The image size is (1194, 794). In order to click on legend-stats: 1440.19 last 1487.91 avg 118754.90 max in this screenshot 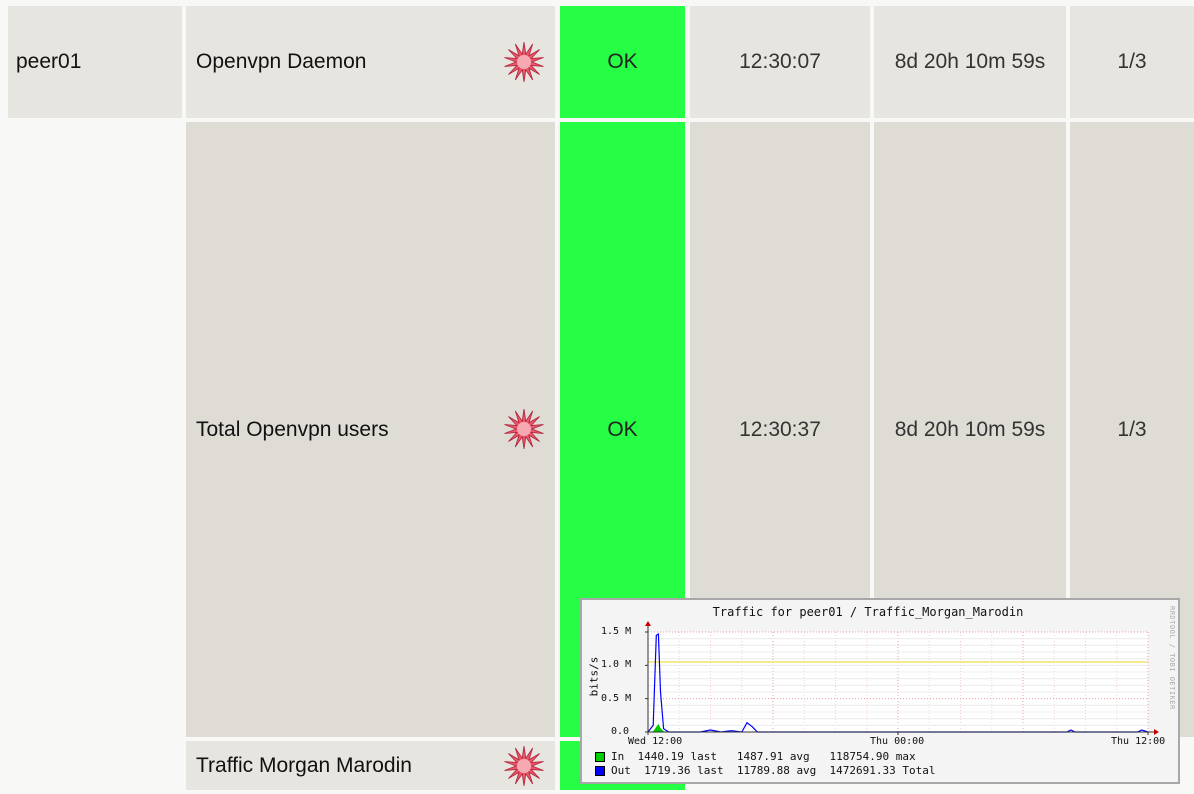, I will do `click(770, 756)`.